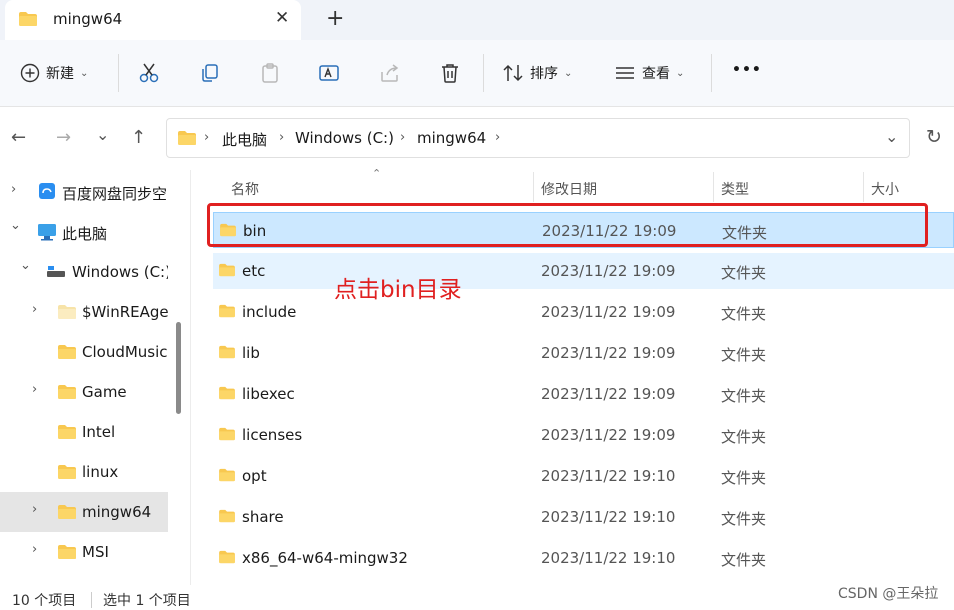 This screenshot has width=954, height=610. I want to click on status-divider, so click(91, 600).